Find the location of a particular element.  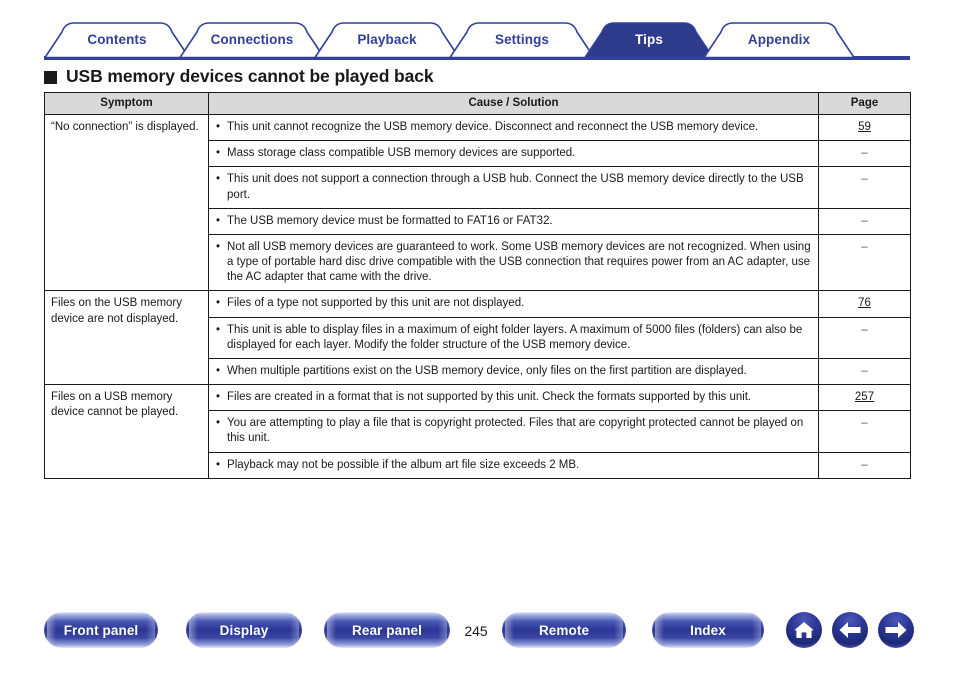

index-button: Index is located at coordinates (708, 630).